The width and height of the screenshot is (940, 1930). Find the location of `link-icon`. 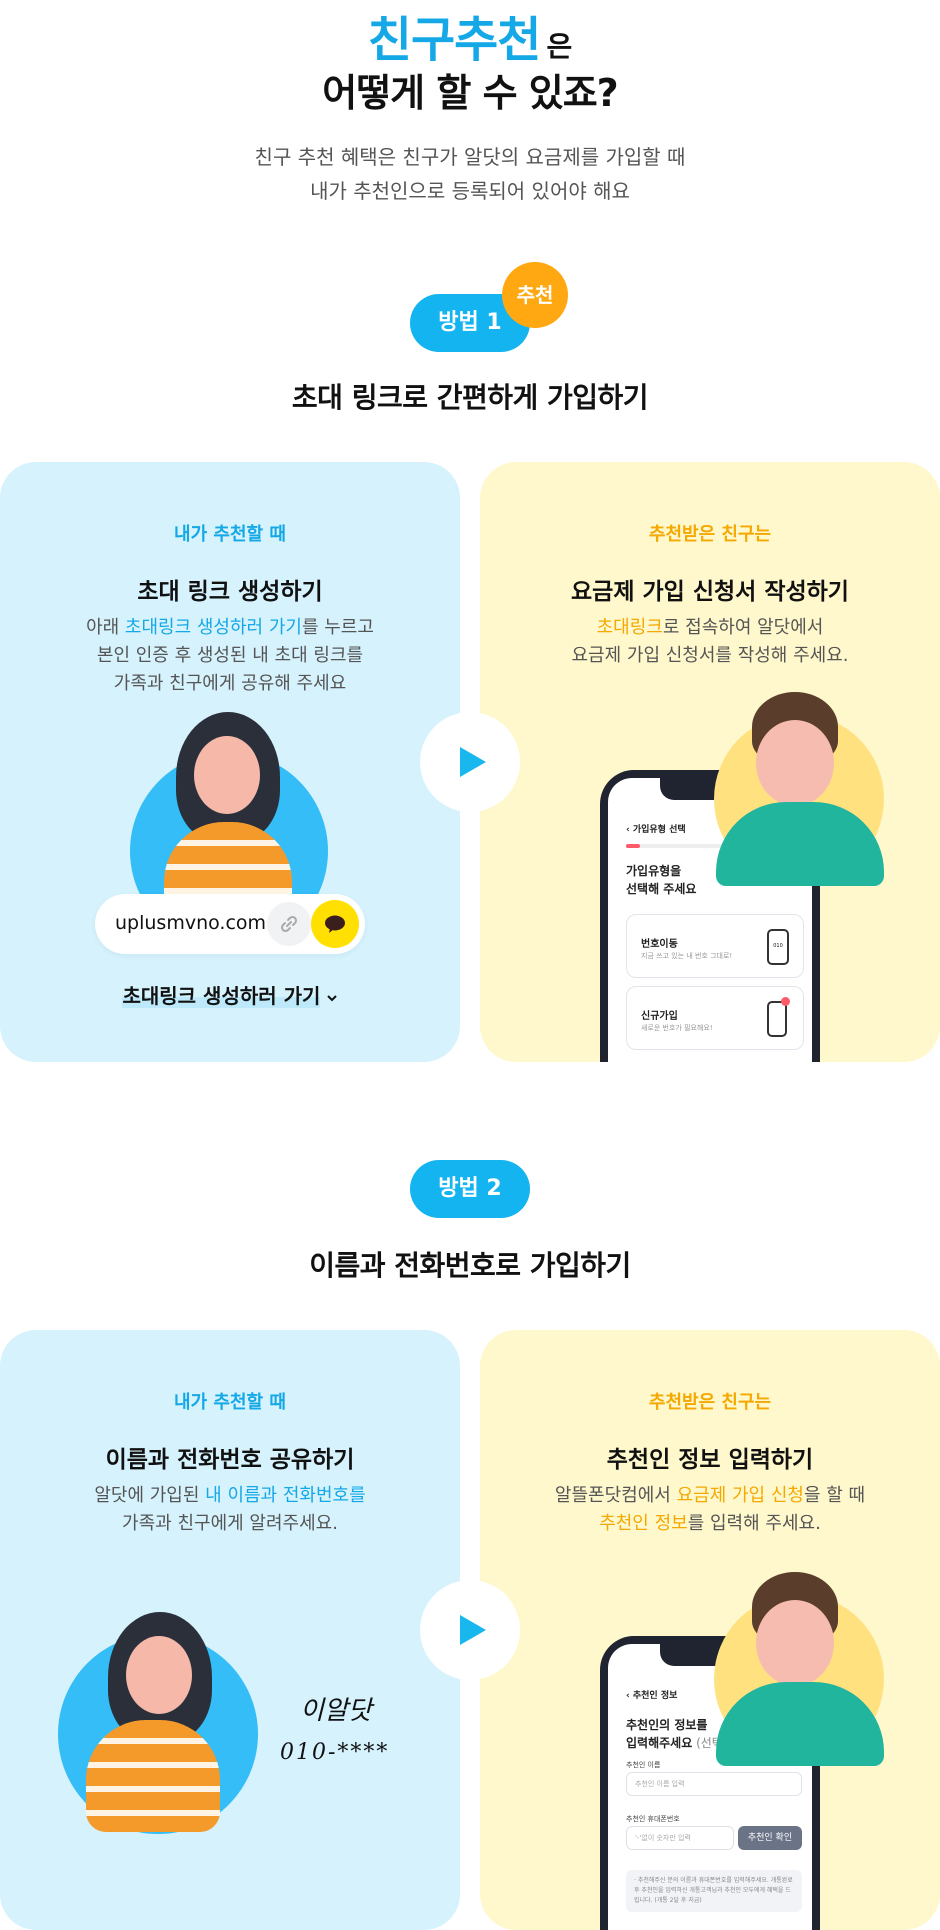

link-icon is located at coordinates (289, 924).